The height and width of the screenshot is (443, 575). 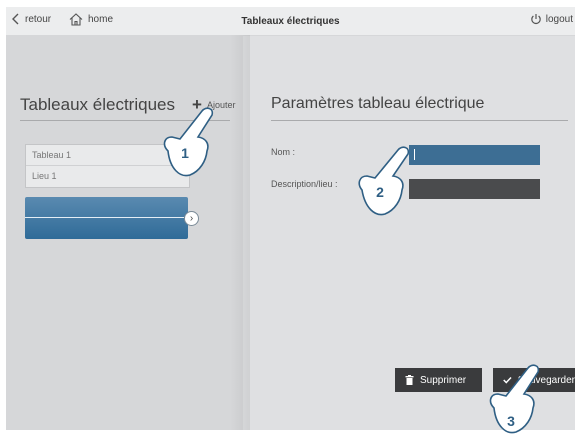 I want to click on description-label: Description/lieu :, so click(x=304, y=184).